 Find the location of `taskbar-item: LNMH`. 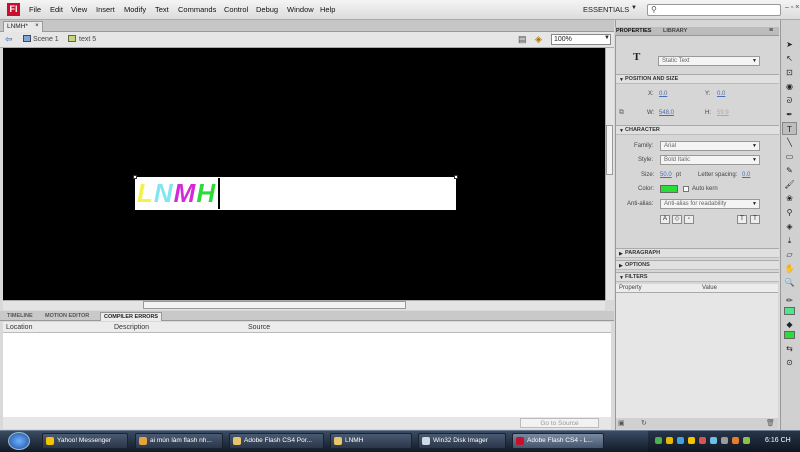

taskbar-item: LNMH is located at coordinates (371, 441).